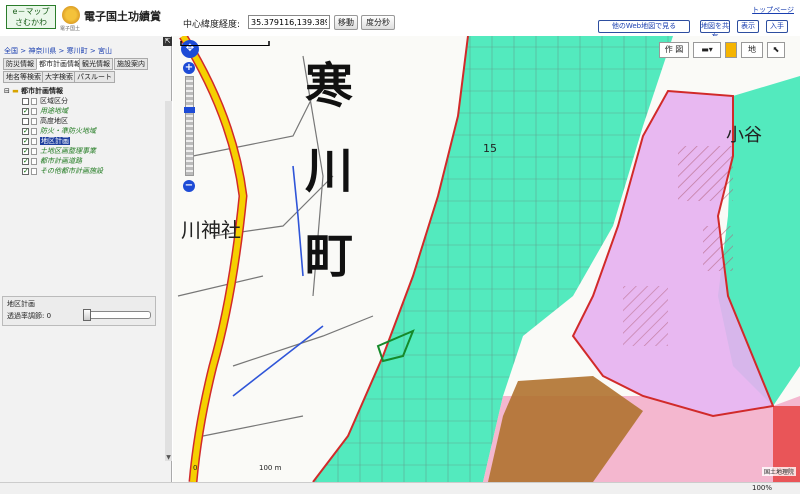 The width and height of the screenshot is (800, 494). I want to click on layer-item: その他都市計画施設, so click(86, 171).